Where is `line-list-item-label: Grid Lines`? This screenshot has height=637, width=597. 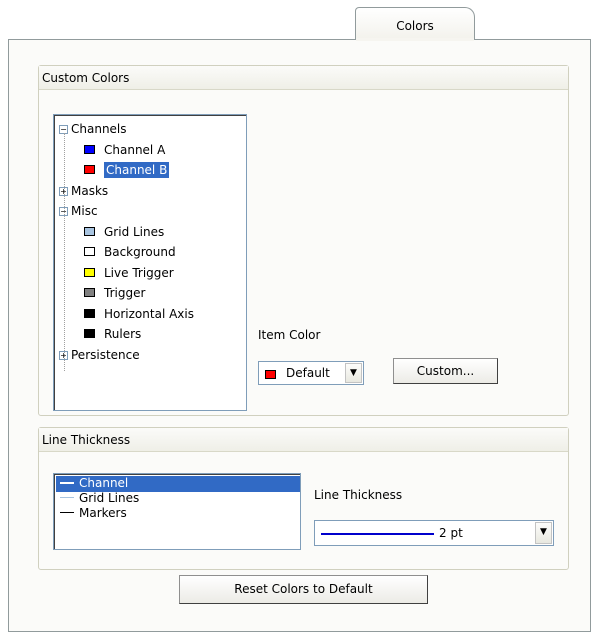 line-list-item-label: Grid Lines is located at coordinates (109, 498).